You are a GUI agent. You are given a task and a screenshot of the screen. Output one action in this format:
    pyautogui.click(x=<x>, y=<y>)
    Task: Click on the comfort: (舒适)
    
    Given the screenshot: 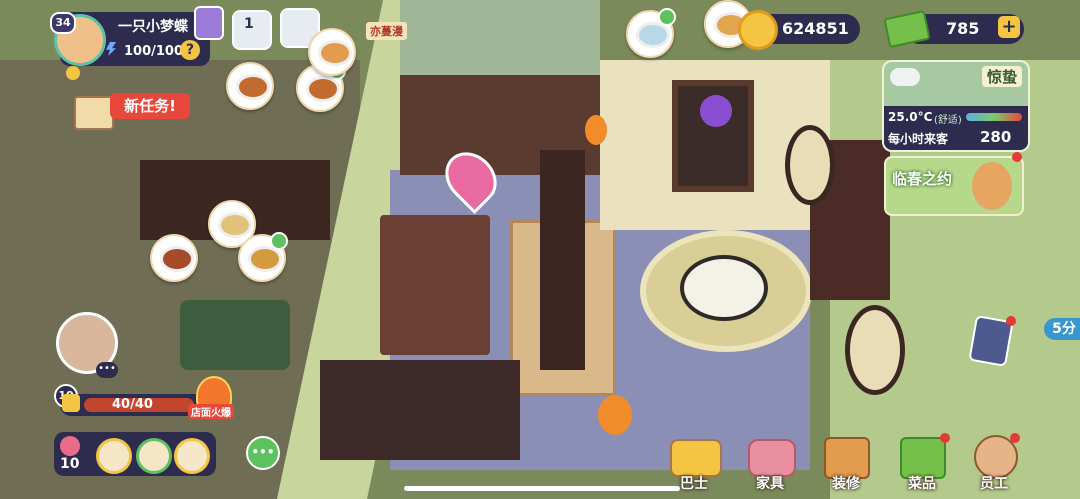 What is the action you would take?
    pyautogui.click(x=948, y=120)
    